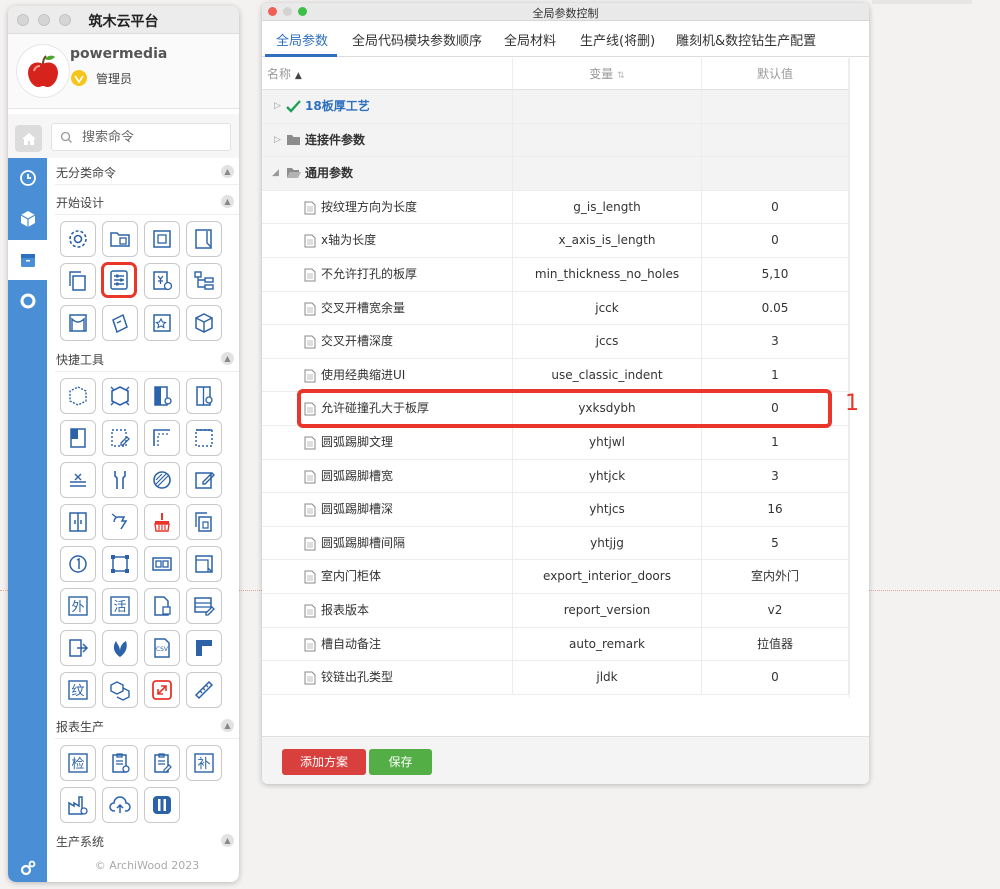 This screenshot has width=1000, height=889. Describe the element at coordinates (555, 678) in the screenshot. I see `table-row: 铰链出孔类型 jldk 0` at that location.